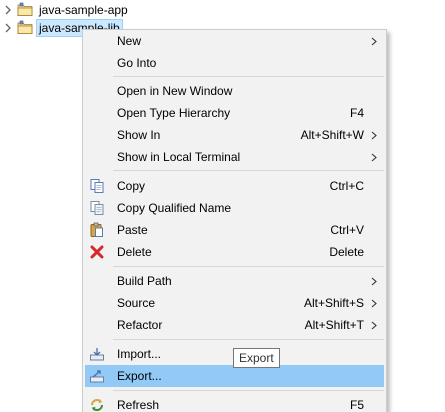 The width and height of the screenshot is (445, 412). Describe the element at coordinates (97, 186) in the screenshot. I see `copy-icon` at that location.